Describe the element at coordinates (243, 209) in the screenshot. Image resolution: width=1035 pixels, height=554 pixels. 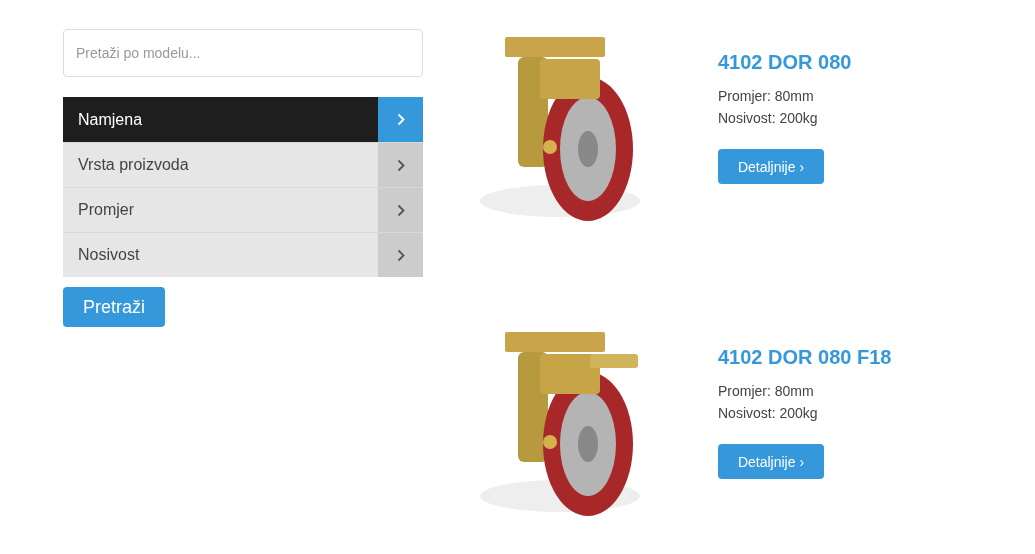
I see `filter-menu-item: Promjer` at that location.